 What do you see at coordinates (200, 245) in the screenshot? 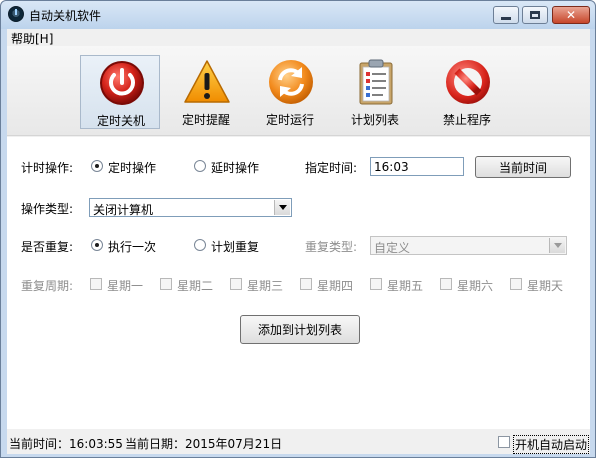
I see `radio-plan-repeat` at bounding box center [200, 245].